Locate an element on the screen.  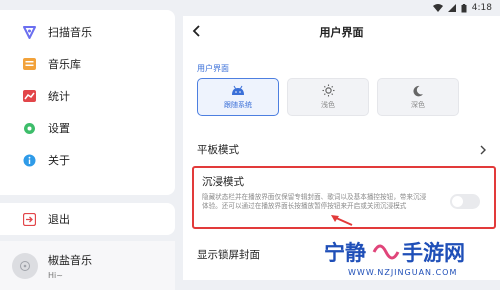
battery-icon is located at coordinates (464, 8).